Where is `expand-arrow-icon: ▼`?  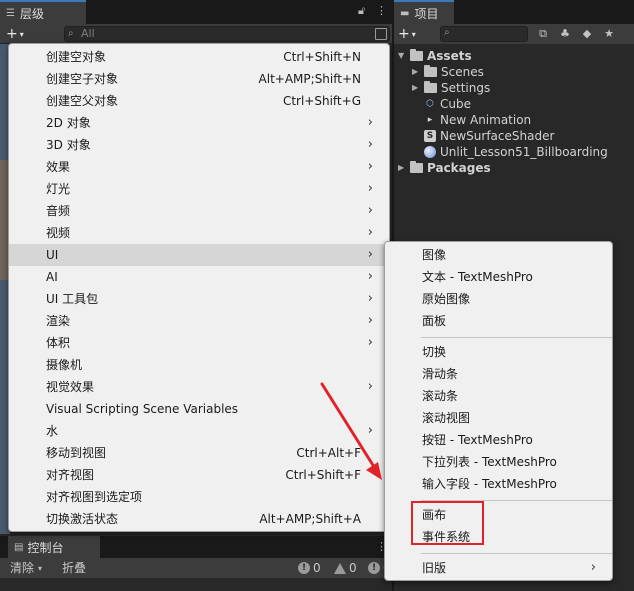
expand-arrow-icon: ▼ is located at coordinates (404, 56).